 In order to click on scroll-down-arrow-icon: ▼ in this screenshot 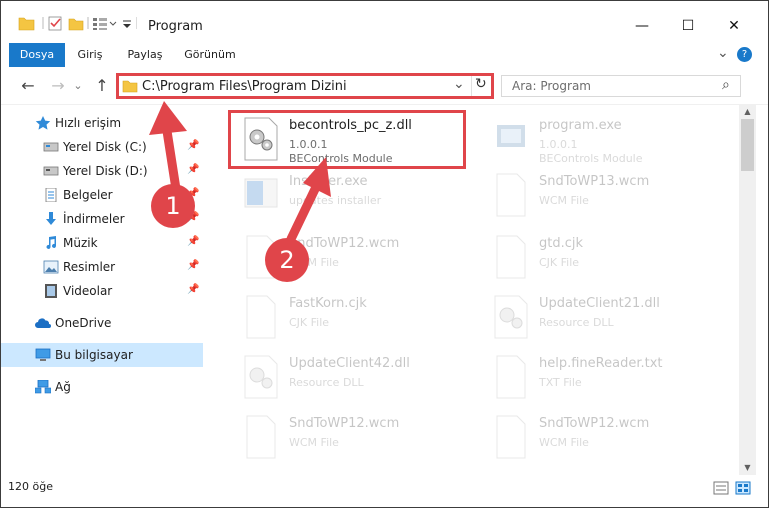, I will do `click(747, 468)`.